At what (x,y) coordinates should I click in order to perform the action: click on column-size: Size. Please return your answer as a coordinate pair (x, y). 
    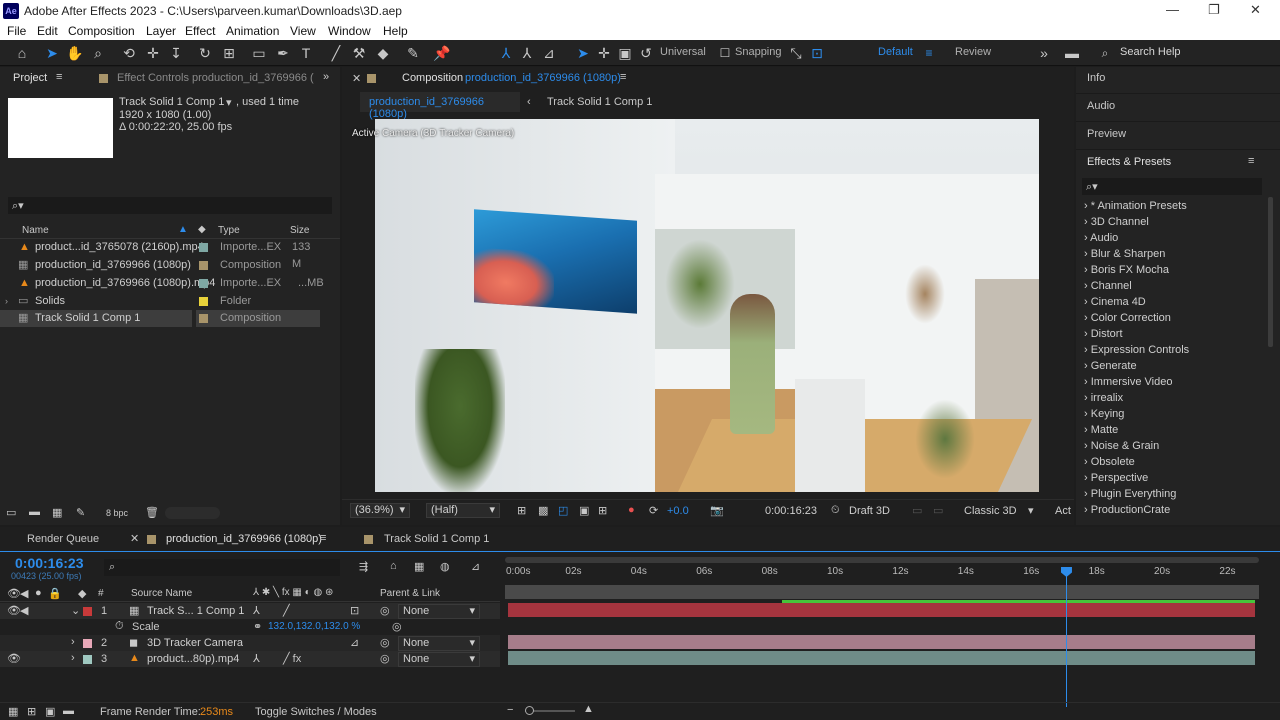
    Looking at the image, I should click on (299, 230).